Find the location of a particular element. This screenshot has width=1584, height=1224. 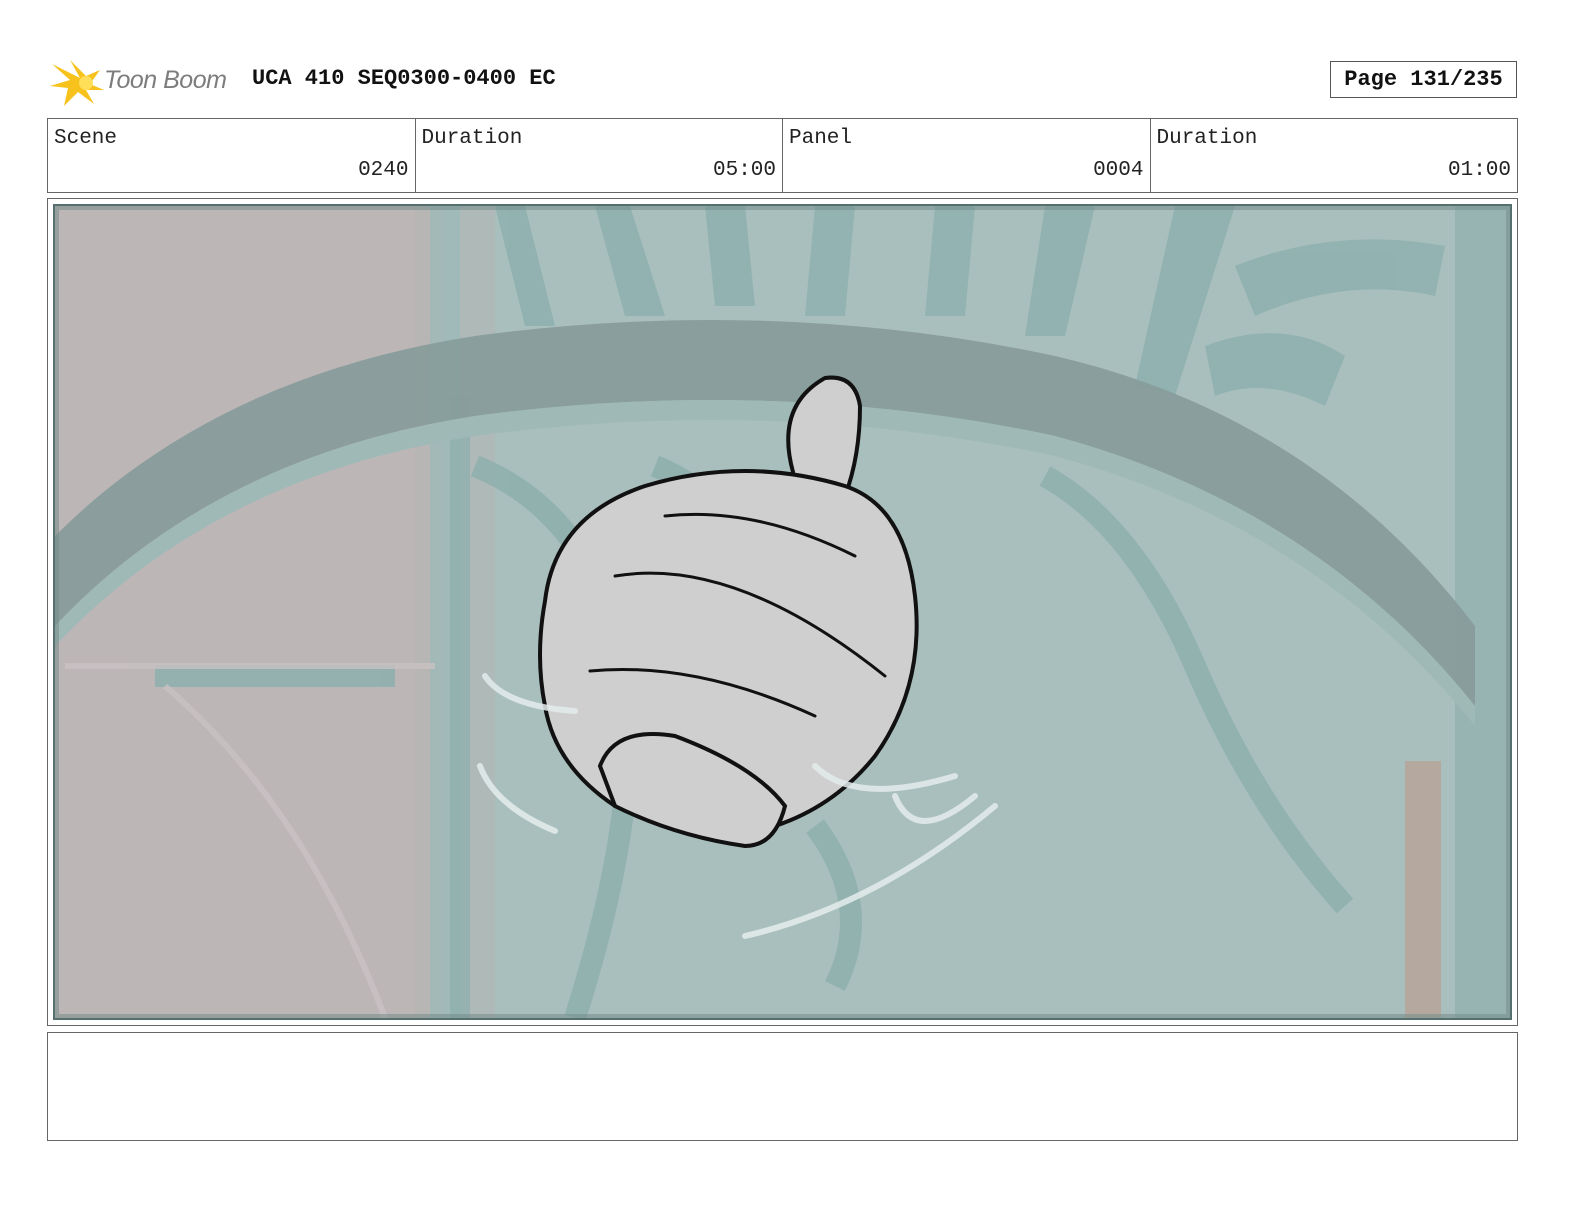

panel-cell: Panel 0004 is located at coordinates (967, 155).